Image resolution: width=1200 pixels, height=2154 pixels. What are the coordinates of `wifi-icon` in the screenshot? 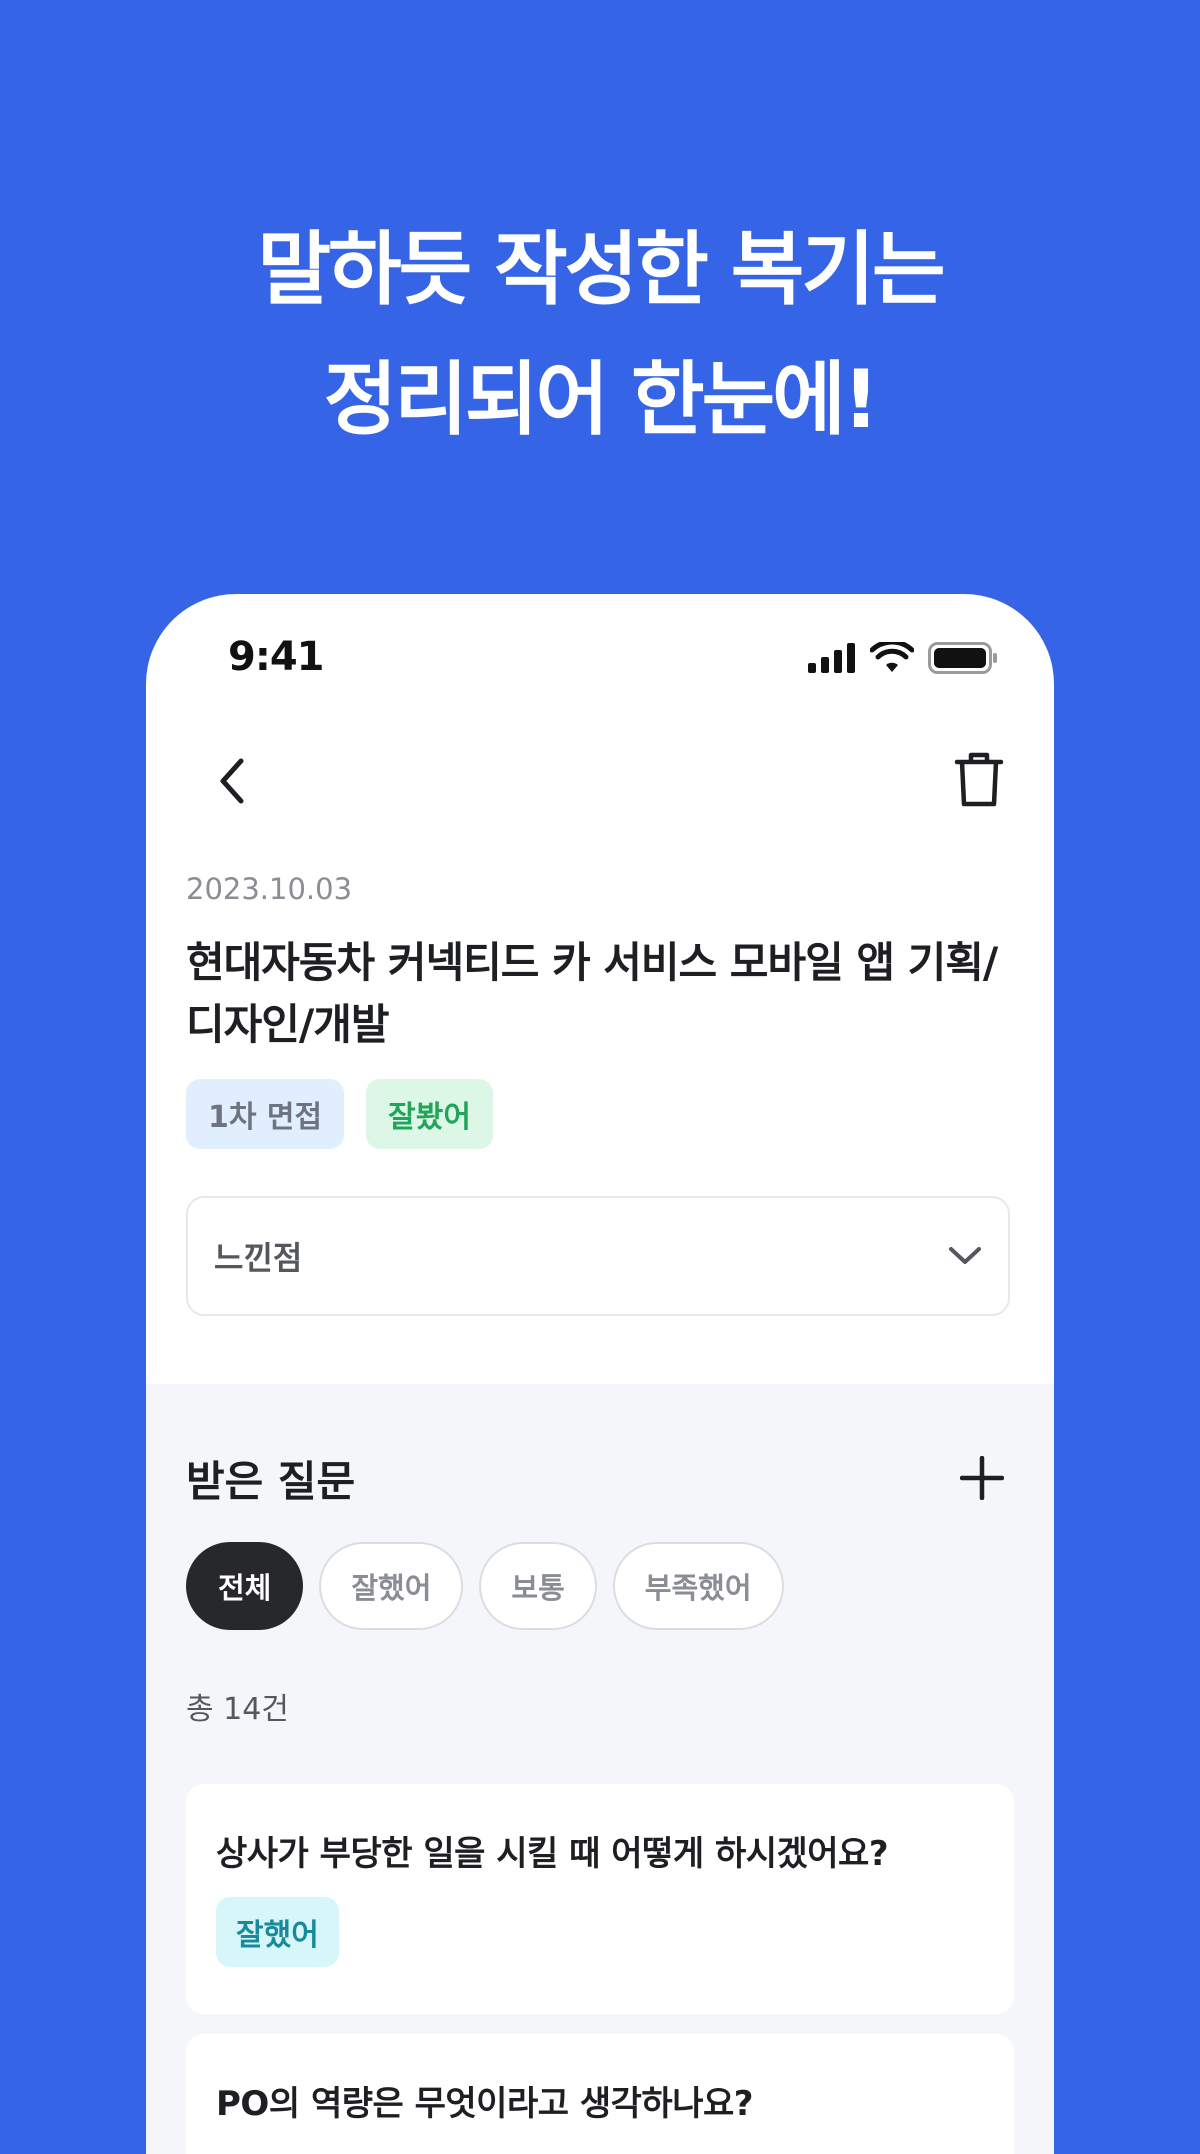 It's located at (892, 657).